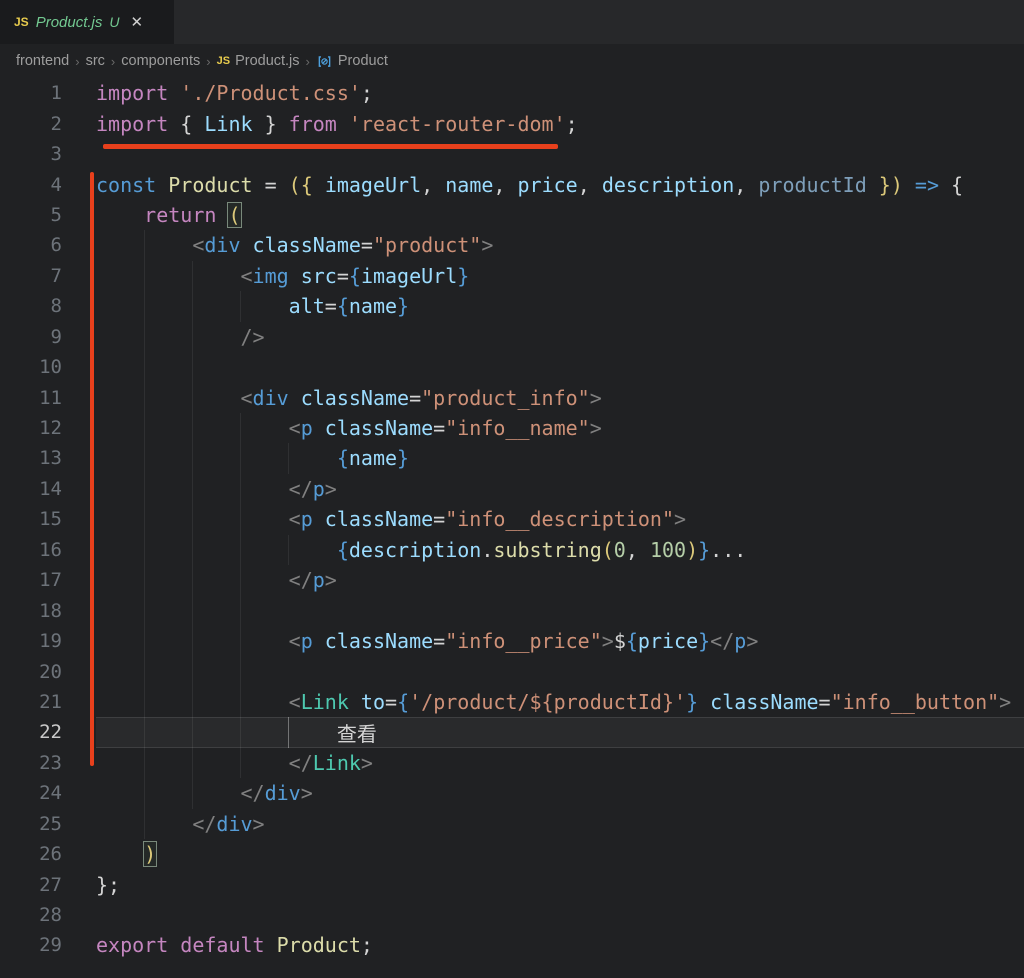  Describe the element at coordinates (193, 214) in the screenshot. I see `code-text: return (` at that location.